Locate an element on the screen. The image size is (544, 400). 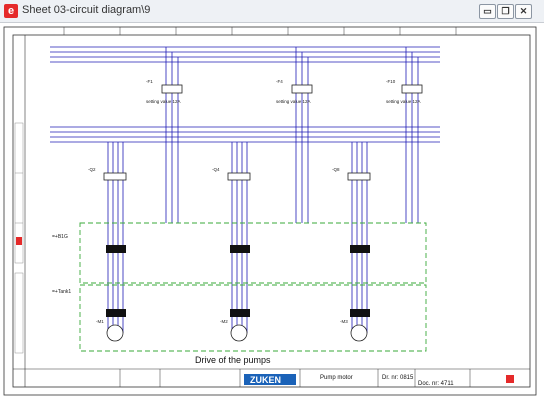
contactor-tag-q4: -Q4 is located at coordinates (216, 169).